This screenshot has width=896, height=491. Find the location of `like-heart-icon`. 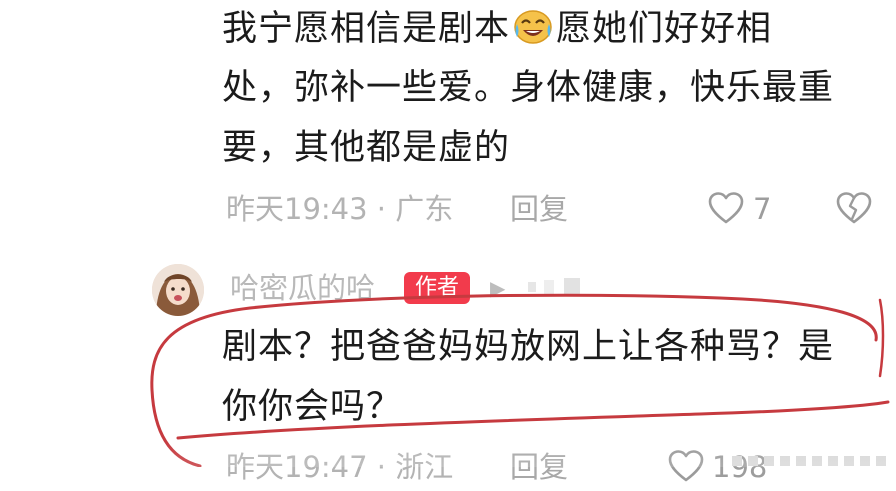

like-heart-icon is located at coordinates (726, 209).